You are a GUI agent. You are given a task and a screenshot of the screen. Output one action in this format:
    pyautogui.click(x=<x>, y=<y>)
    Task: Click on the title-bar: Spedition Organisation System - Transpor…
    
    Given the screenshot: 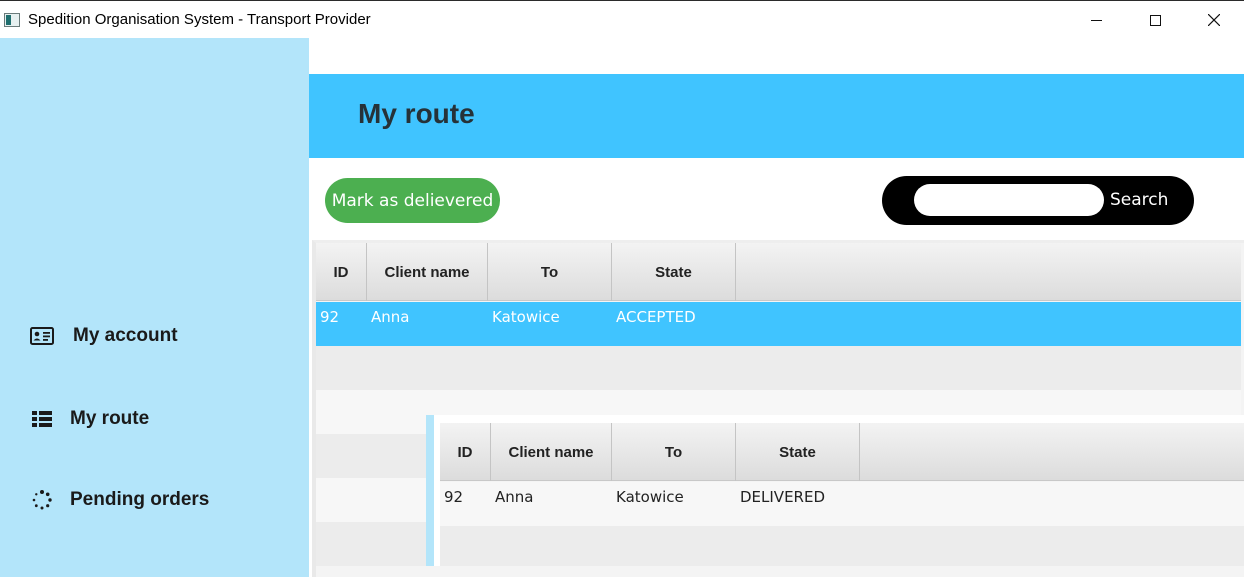 What is the action you would take?
    pyautogui.click(x=622, y=19)
    